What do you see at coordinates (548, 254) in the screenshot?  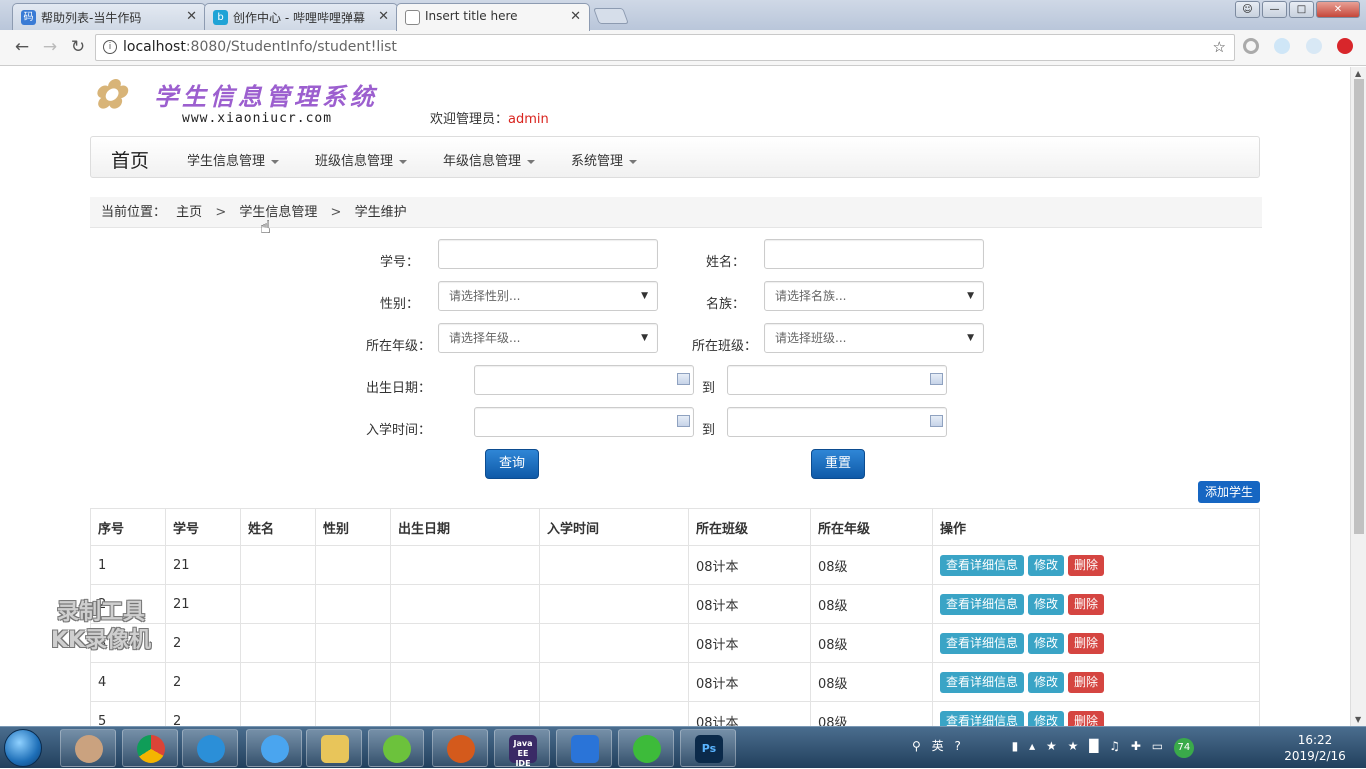 I see `student-no-input` at bounding box center [548, 254].